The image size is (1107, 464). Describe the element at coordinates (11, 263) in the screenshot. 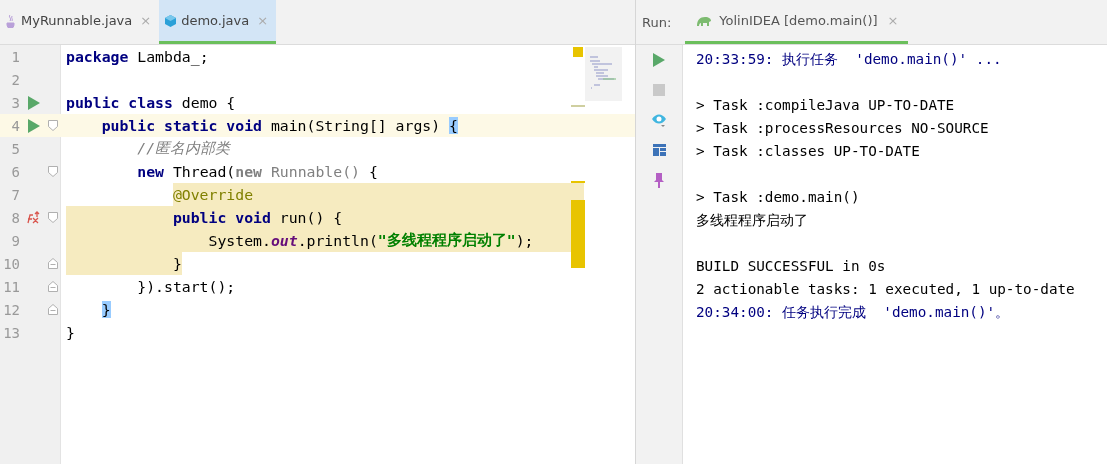

I see `line-number: 10` at that location.